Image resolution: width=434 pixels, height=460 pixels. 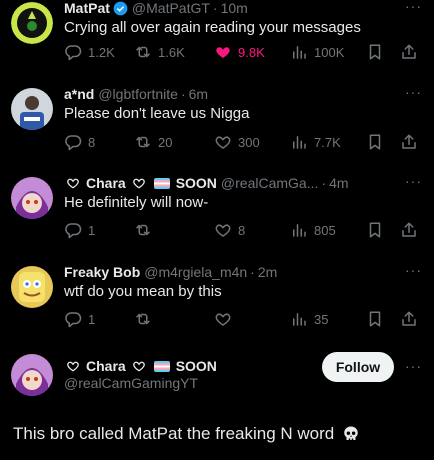 I want to click on action-bar: 8 20 300 7.7K, so click(x=242, y=143).